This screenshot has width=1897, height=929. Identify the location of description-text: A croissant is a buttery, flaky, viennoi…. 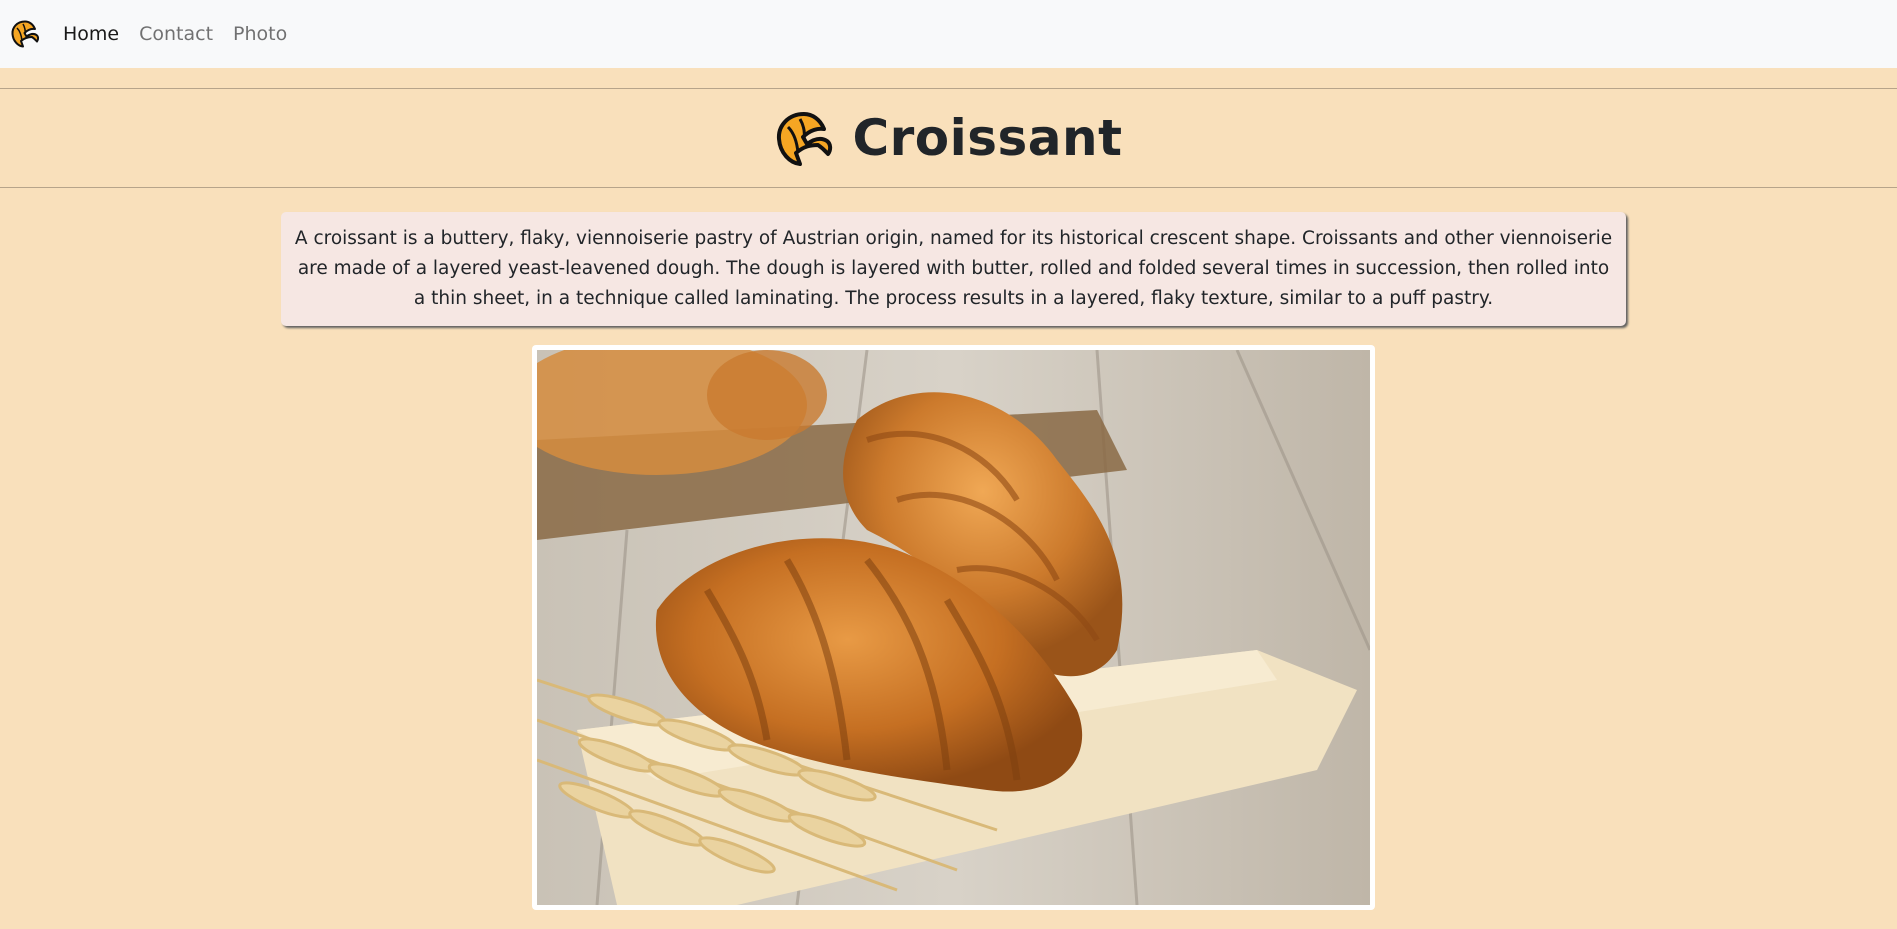
(953, 268).